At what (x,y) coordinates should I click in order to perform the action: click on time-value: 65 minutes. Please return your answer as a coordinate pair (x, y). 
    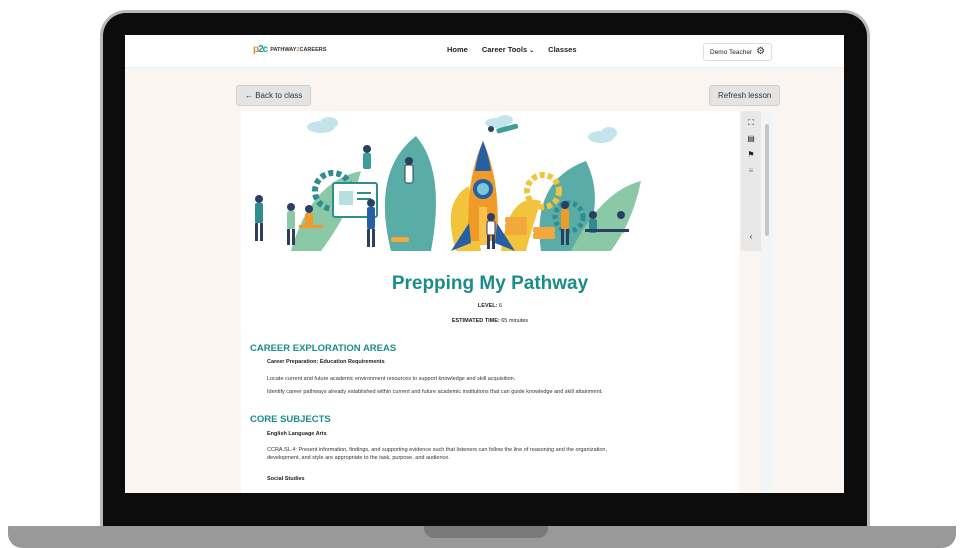
    Looking at the image, I should click on (515, 321).